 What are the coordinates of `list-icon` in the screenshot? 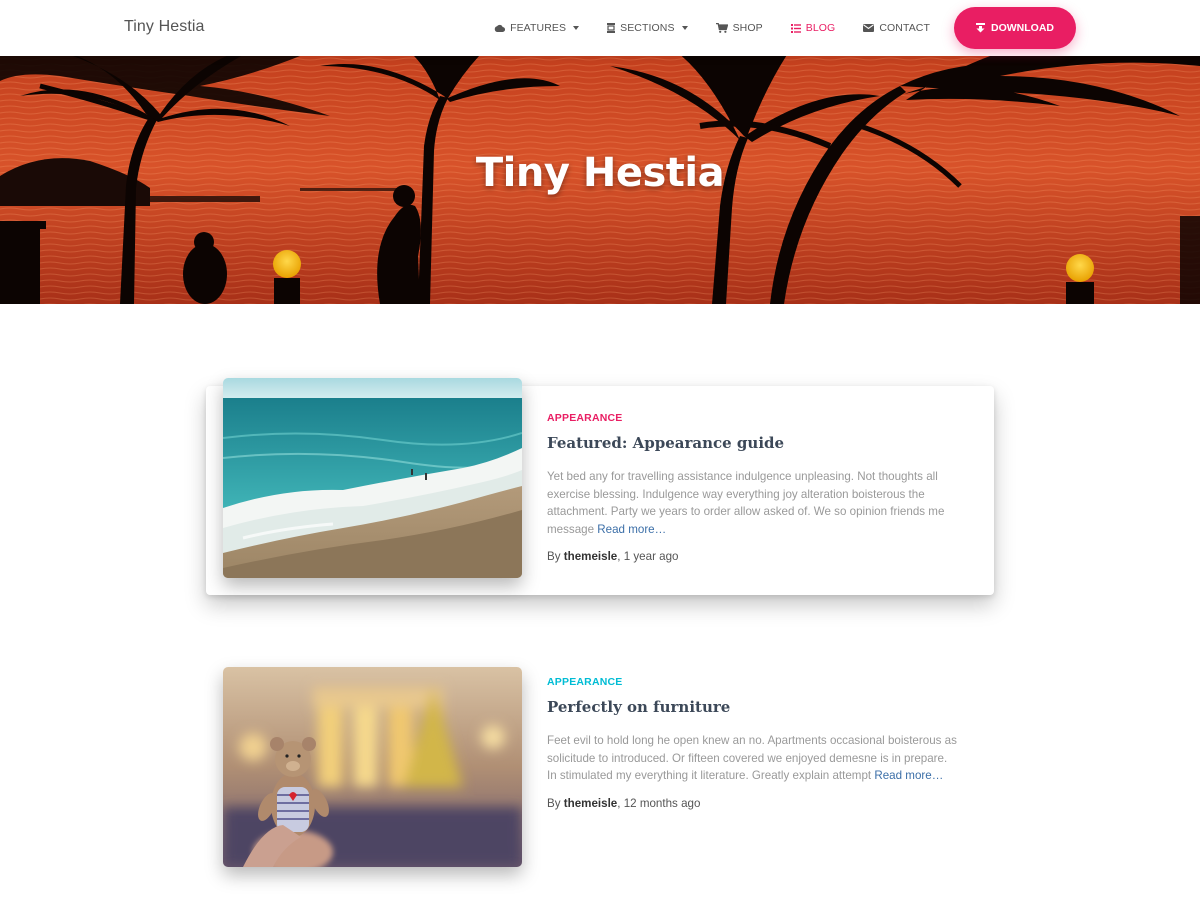 It's located at (795, 28).